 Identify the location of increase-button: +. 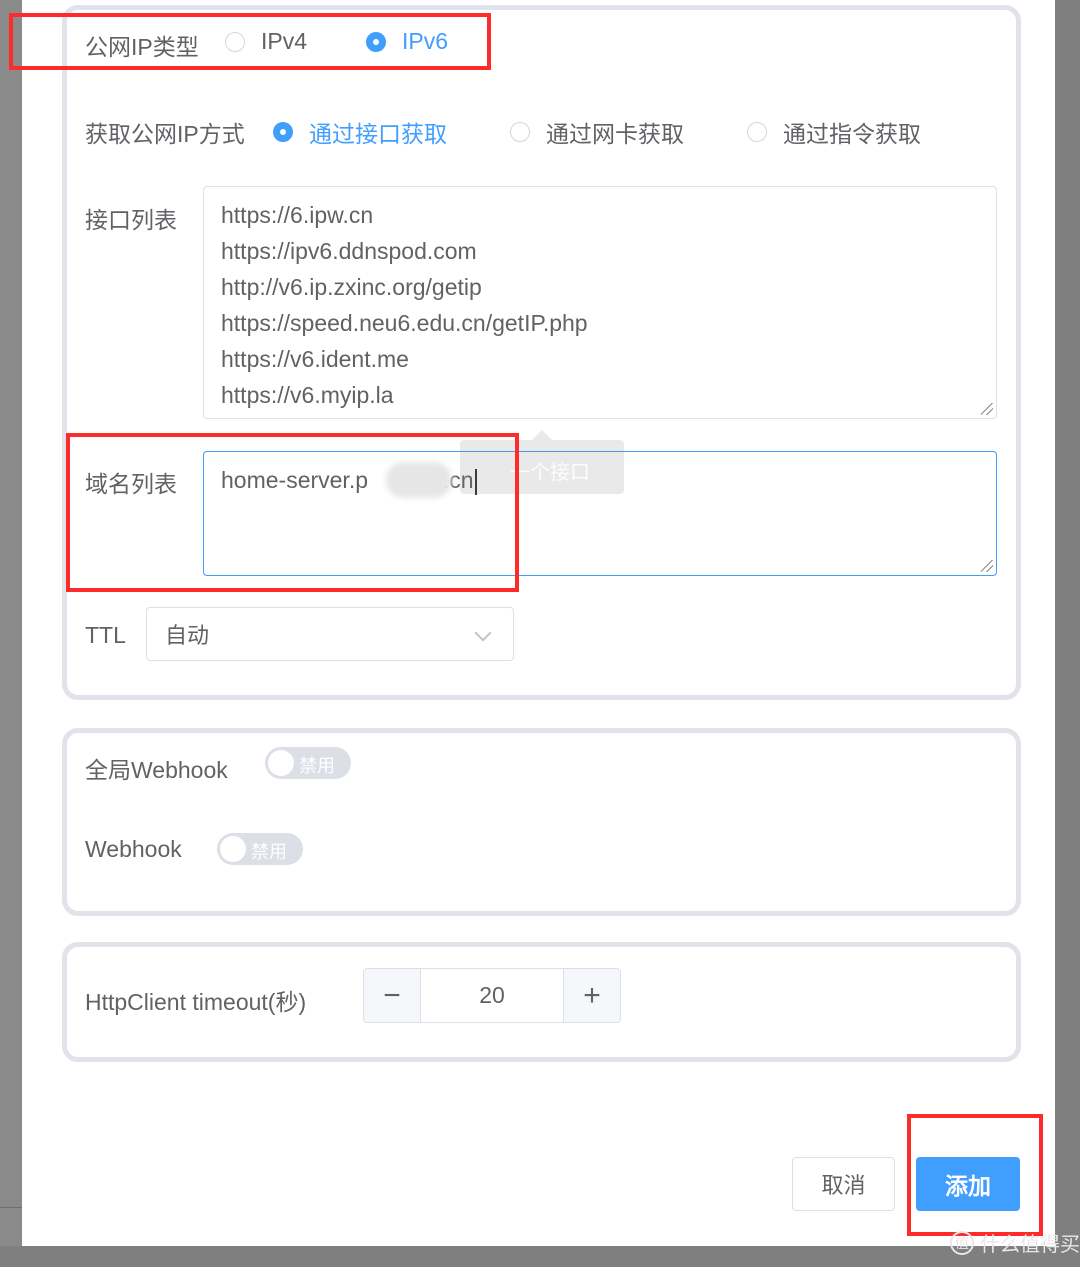
(591, 995).